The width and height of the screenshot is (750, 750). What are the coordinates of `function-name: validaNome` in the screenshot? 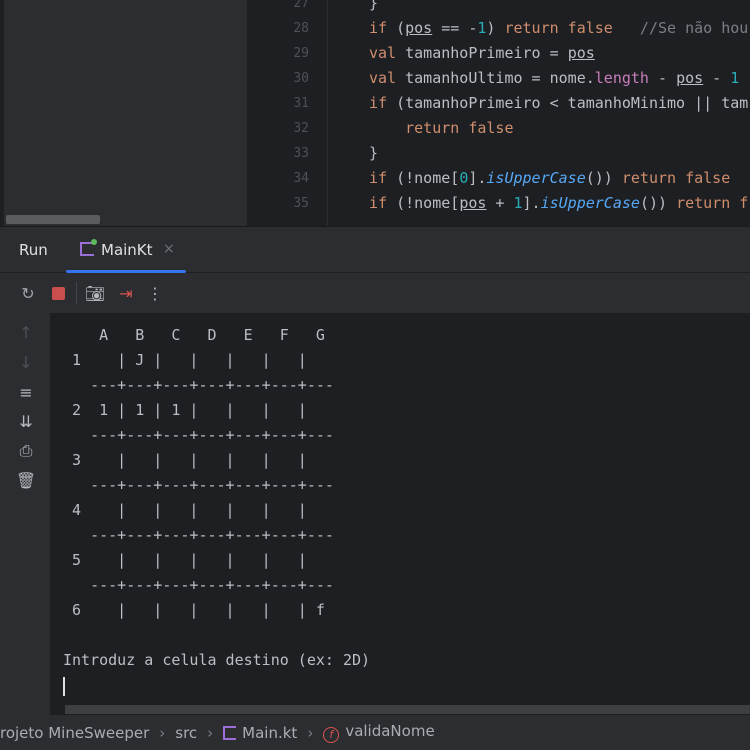 It's located at (390, 731).